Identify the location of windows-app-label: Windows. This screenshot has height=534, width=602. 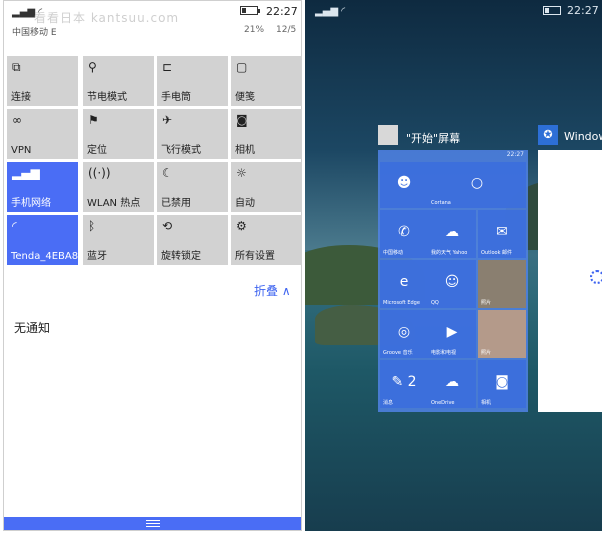
(583, 136).